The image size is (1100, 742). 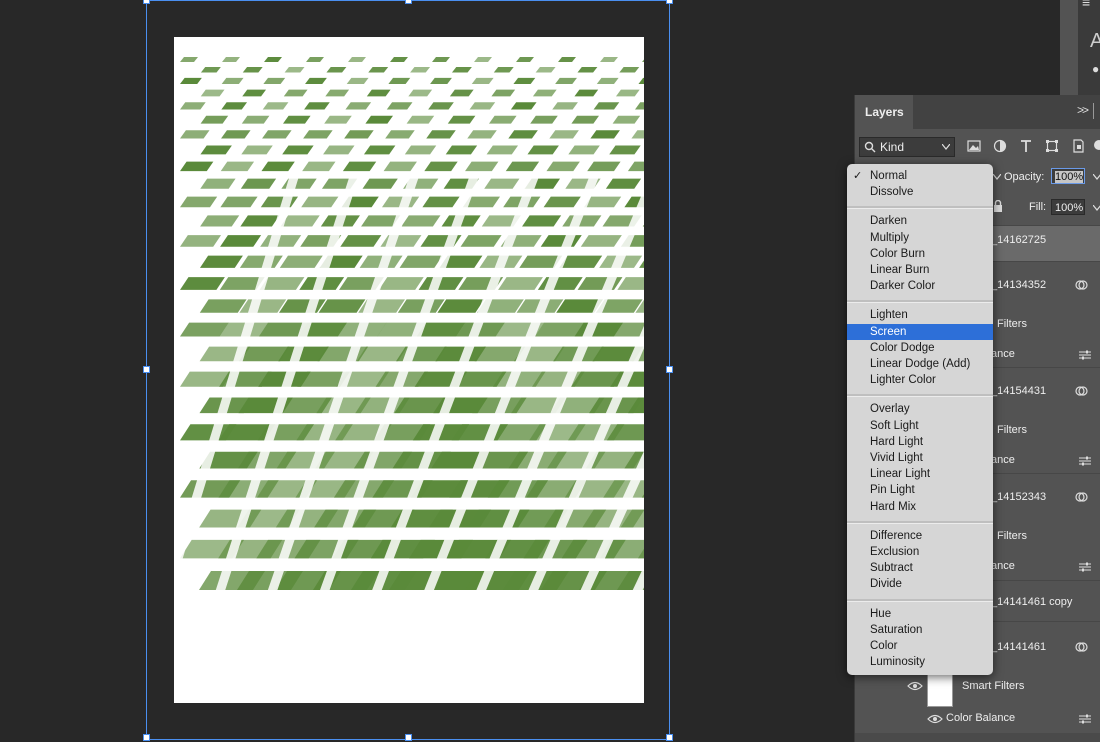 I want to click on blend-mode-item-normal: ✓ Normal, so click(x=920, y=176).